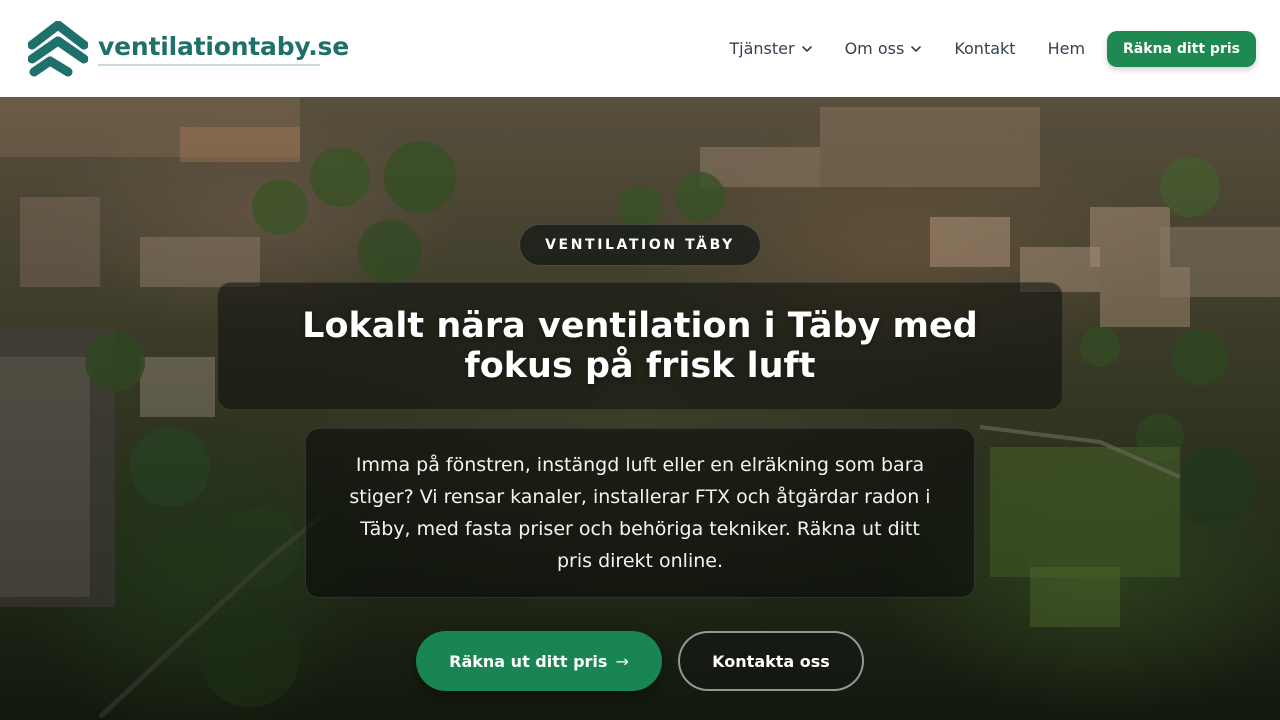  I want to click on site-logo: ventilationtaby.se, so click(188, 48).